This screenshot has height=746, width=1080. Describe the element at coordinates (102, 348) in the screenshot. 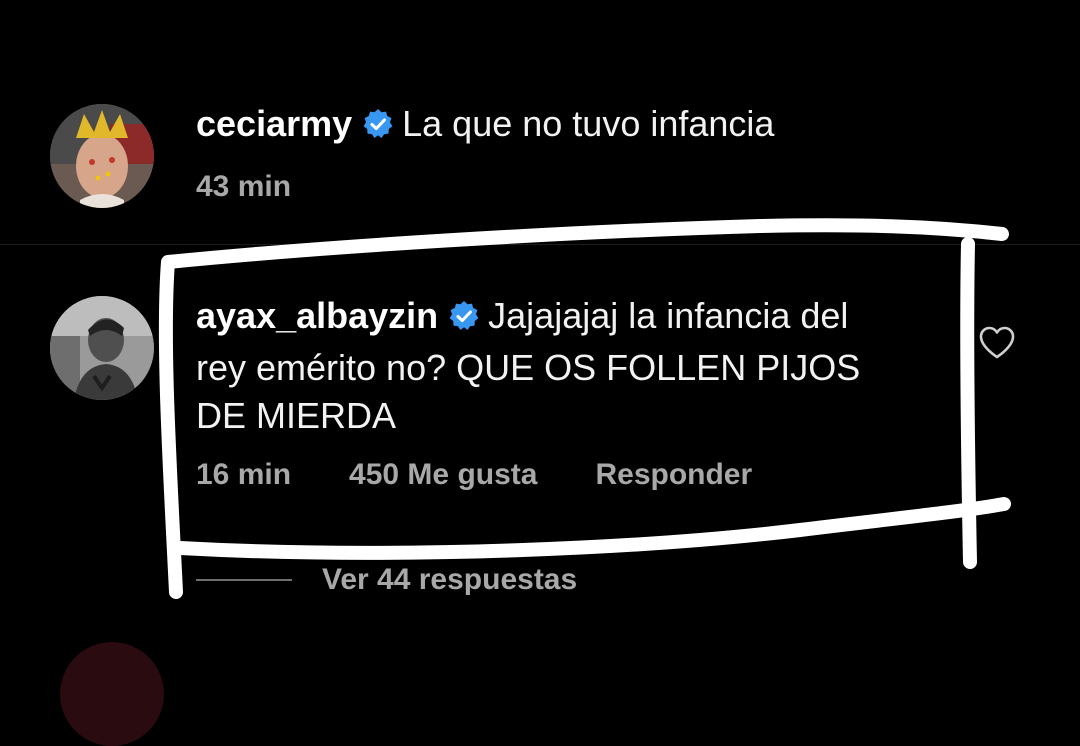

I see `avatar-ayax-albayzin` at that location.